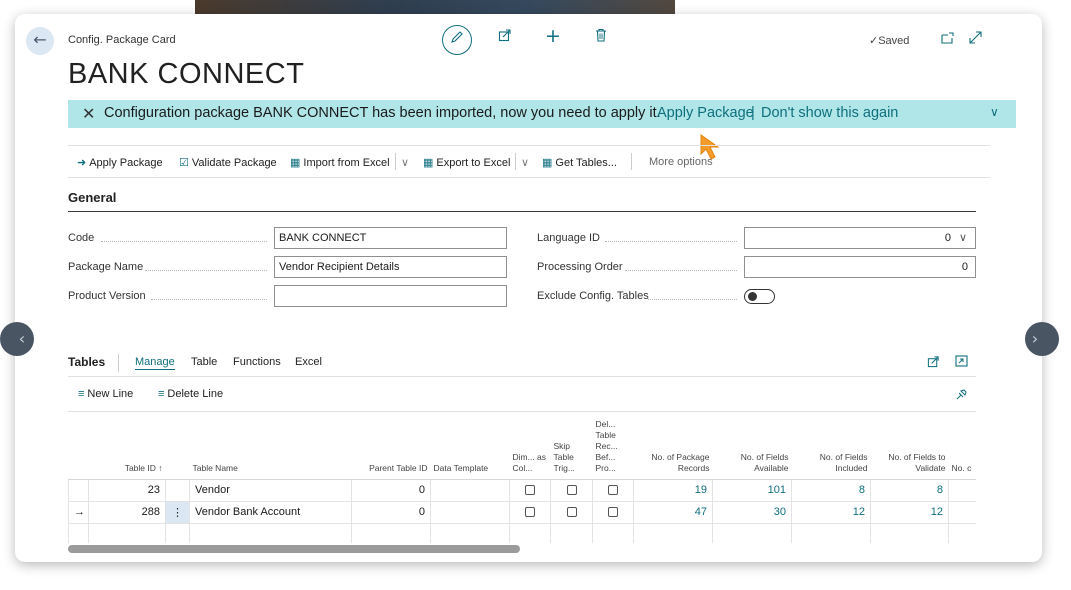 The height and width of the screenshot is (590, 1071). I want to click on dont-show-again-link: Don't show this again, so click(829, 113).